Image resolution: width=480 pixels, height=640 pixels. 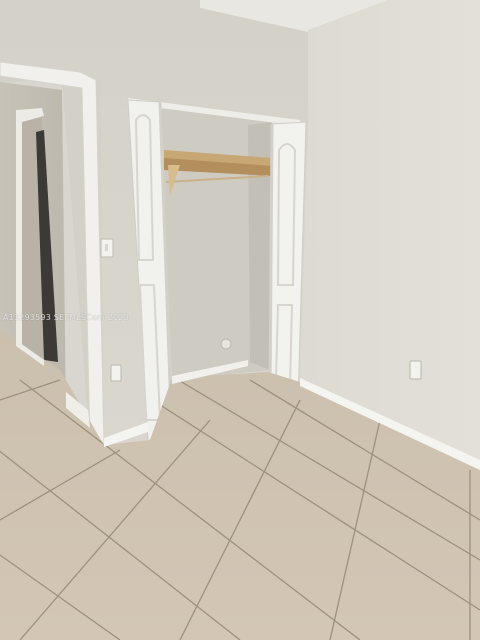 What do you see at coordinates (116, 373) in the screenshot?
I see `outlet-left` at bounding box center [116, 373].